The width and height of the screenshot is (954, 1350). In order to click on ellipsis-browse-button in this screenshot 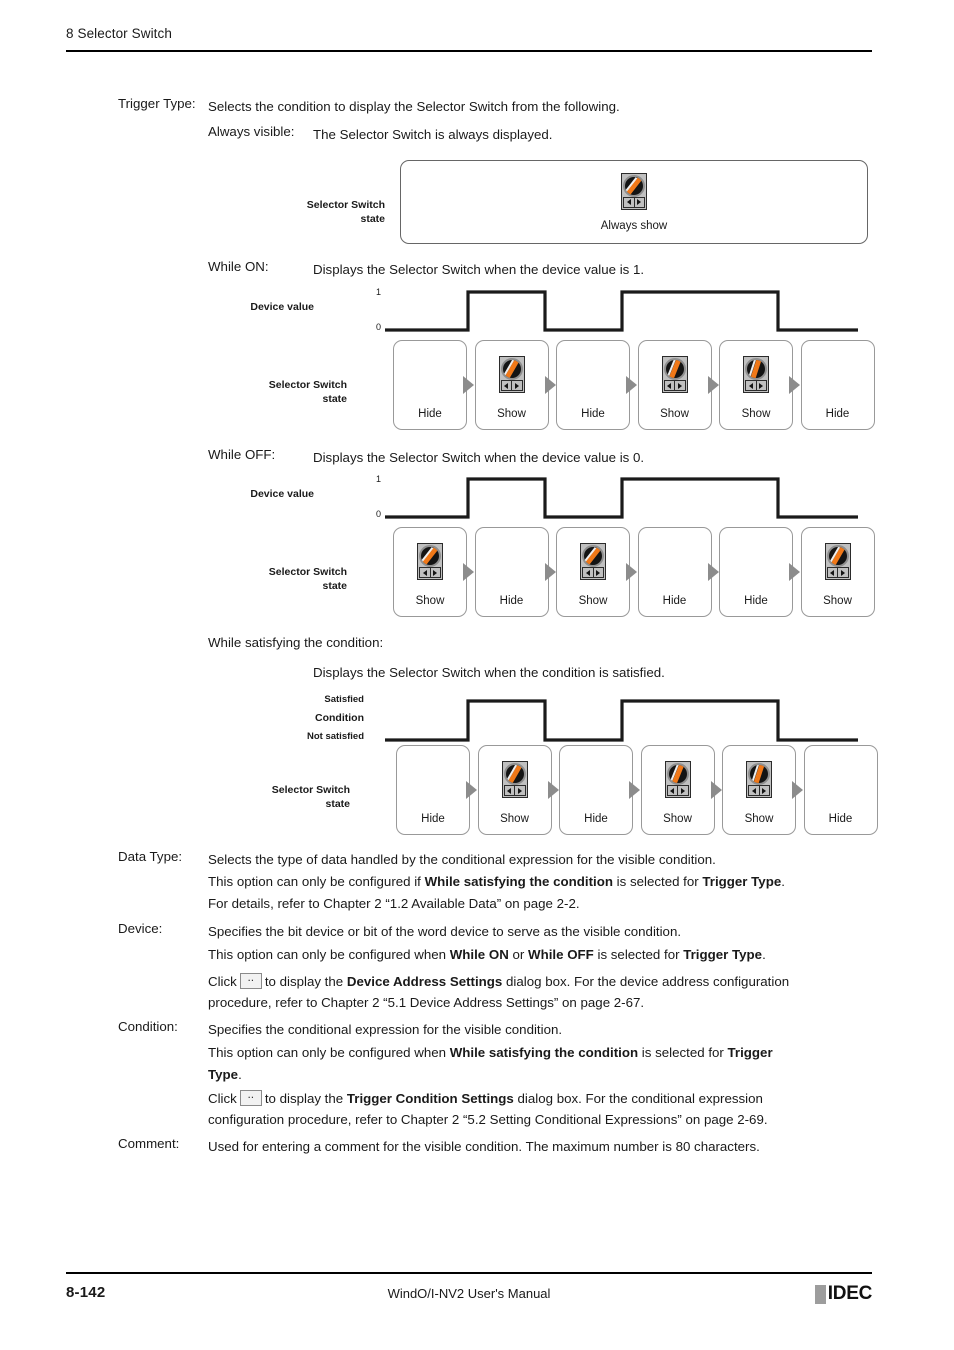, I will do `click(250, 979)`.